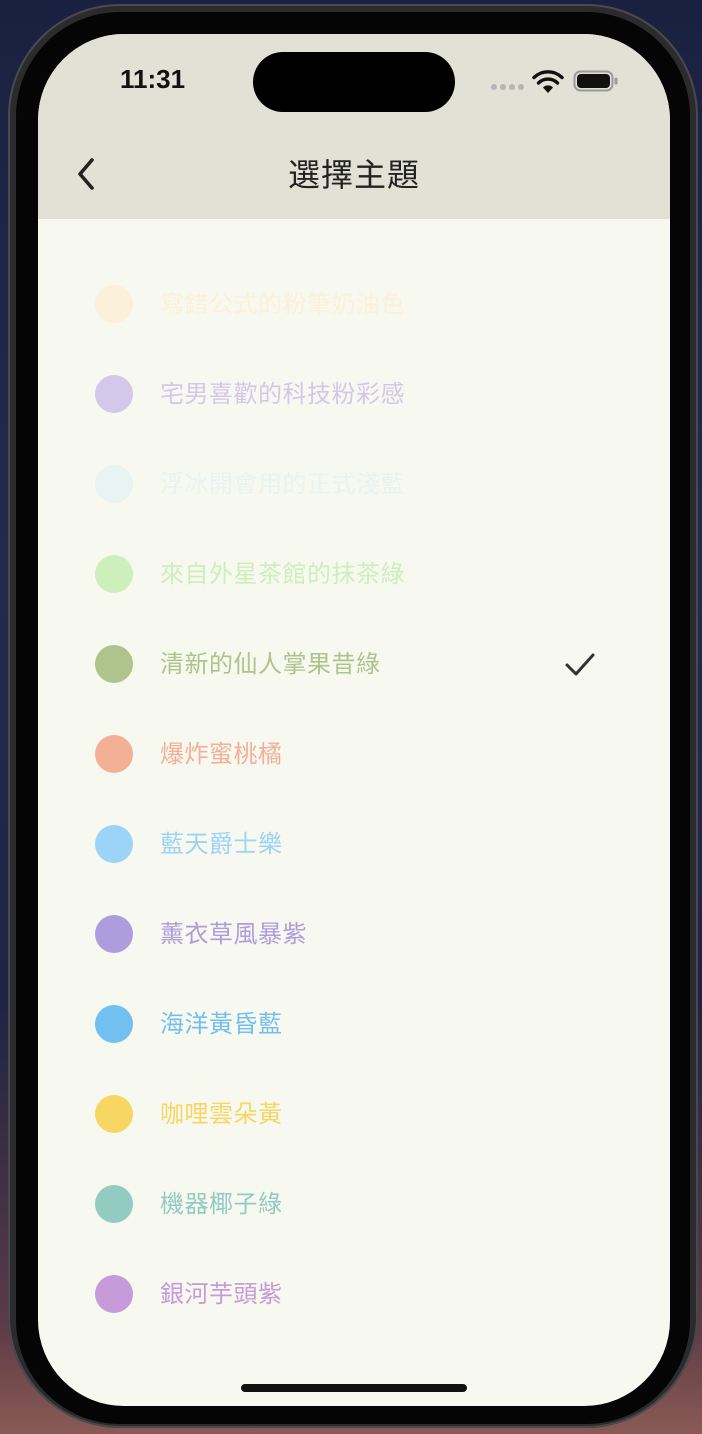 This screenshot has height=1434, width=702. What do you see at coordinates (221, 844) in the screenshot?
I see `theme-label: 藍天爵士樂` at bounding box center [221, 844].